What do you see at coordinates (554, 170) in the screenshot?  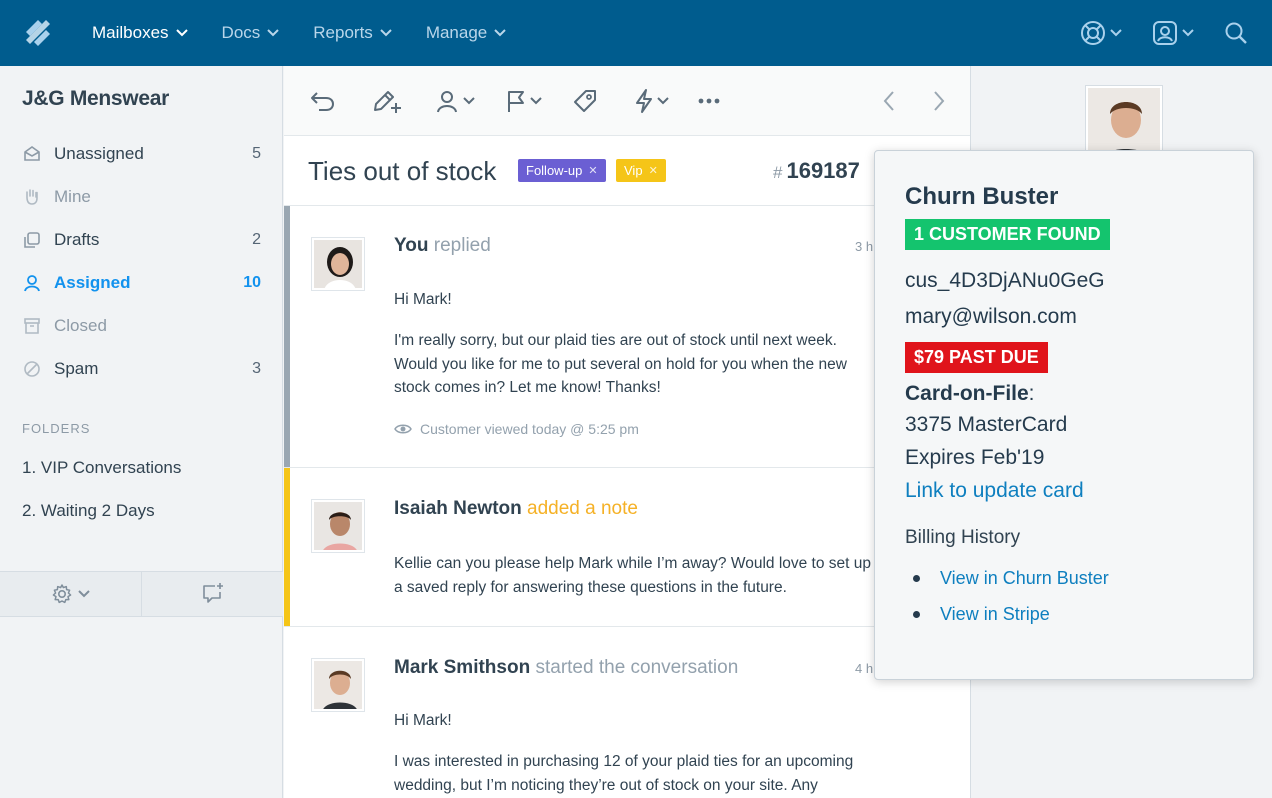 I see `tag-label: Follow-up` at bounding box center [554, 170].